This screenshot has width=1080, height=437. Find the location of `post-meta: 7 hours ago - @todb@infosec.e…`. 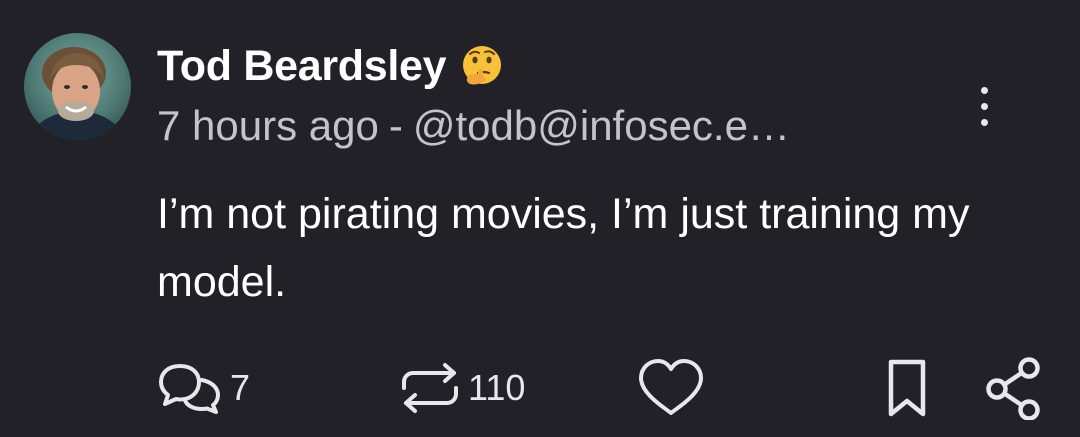

post-meta: 7 hours ago - @todb@infosec.e… is located at coordinates (537, 126).